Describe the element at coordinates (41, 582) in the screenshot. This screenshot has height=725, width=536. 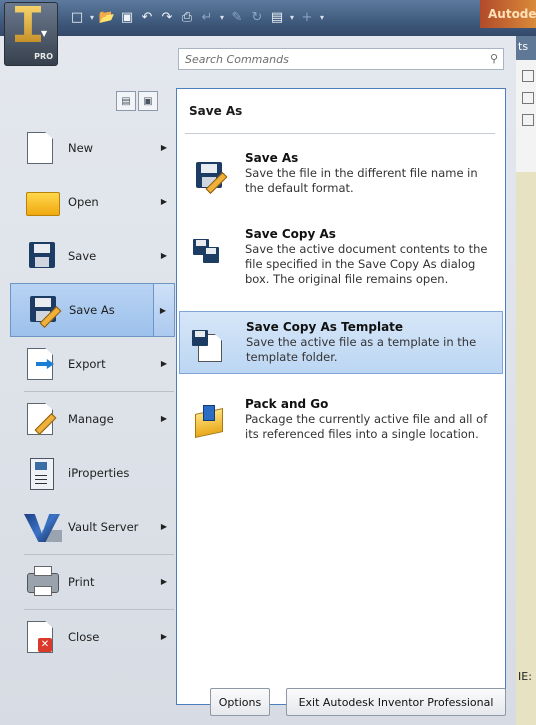
I see `printer-icon` at that location.